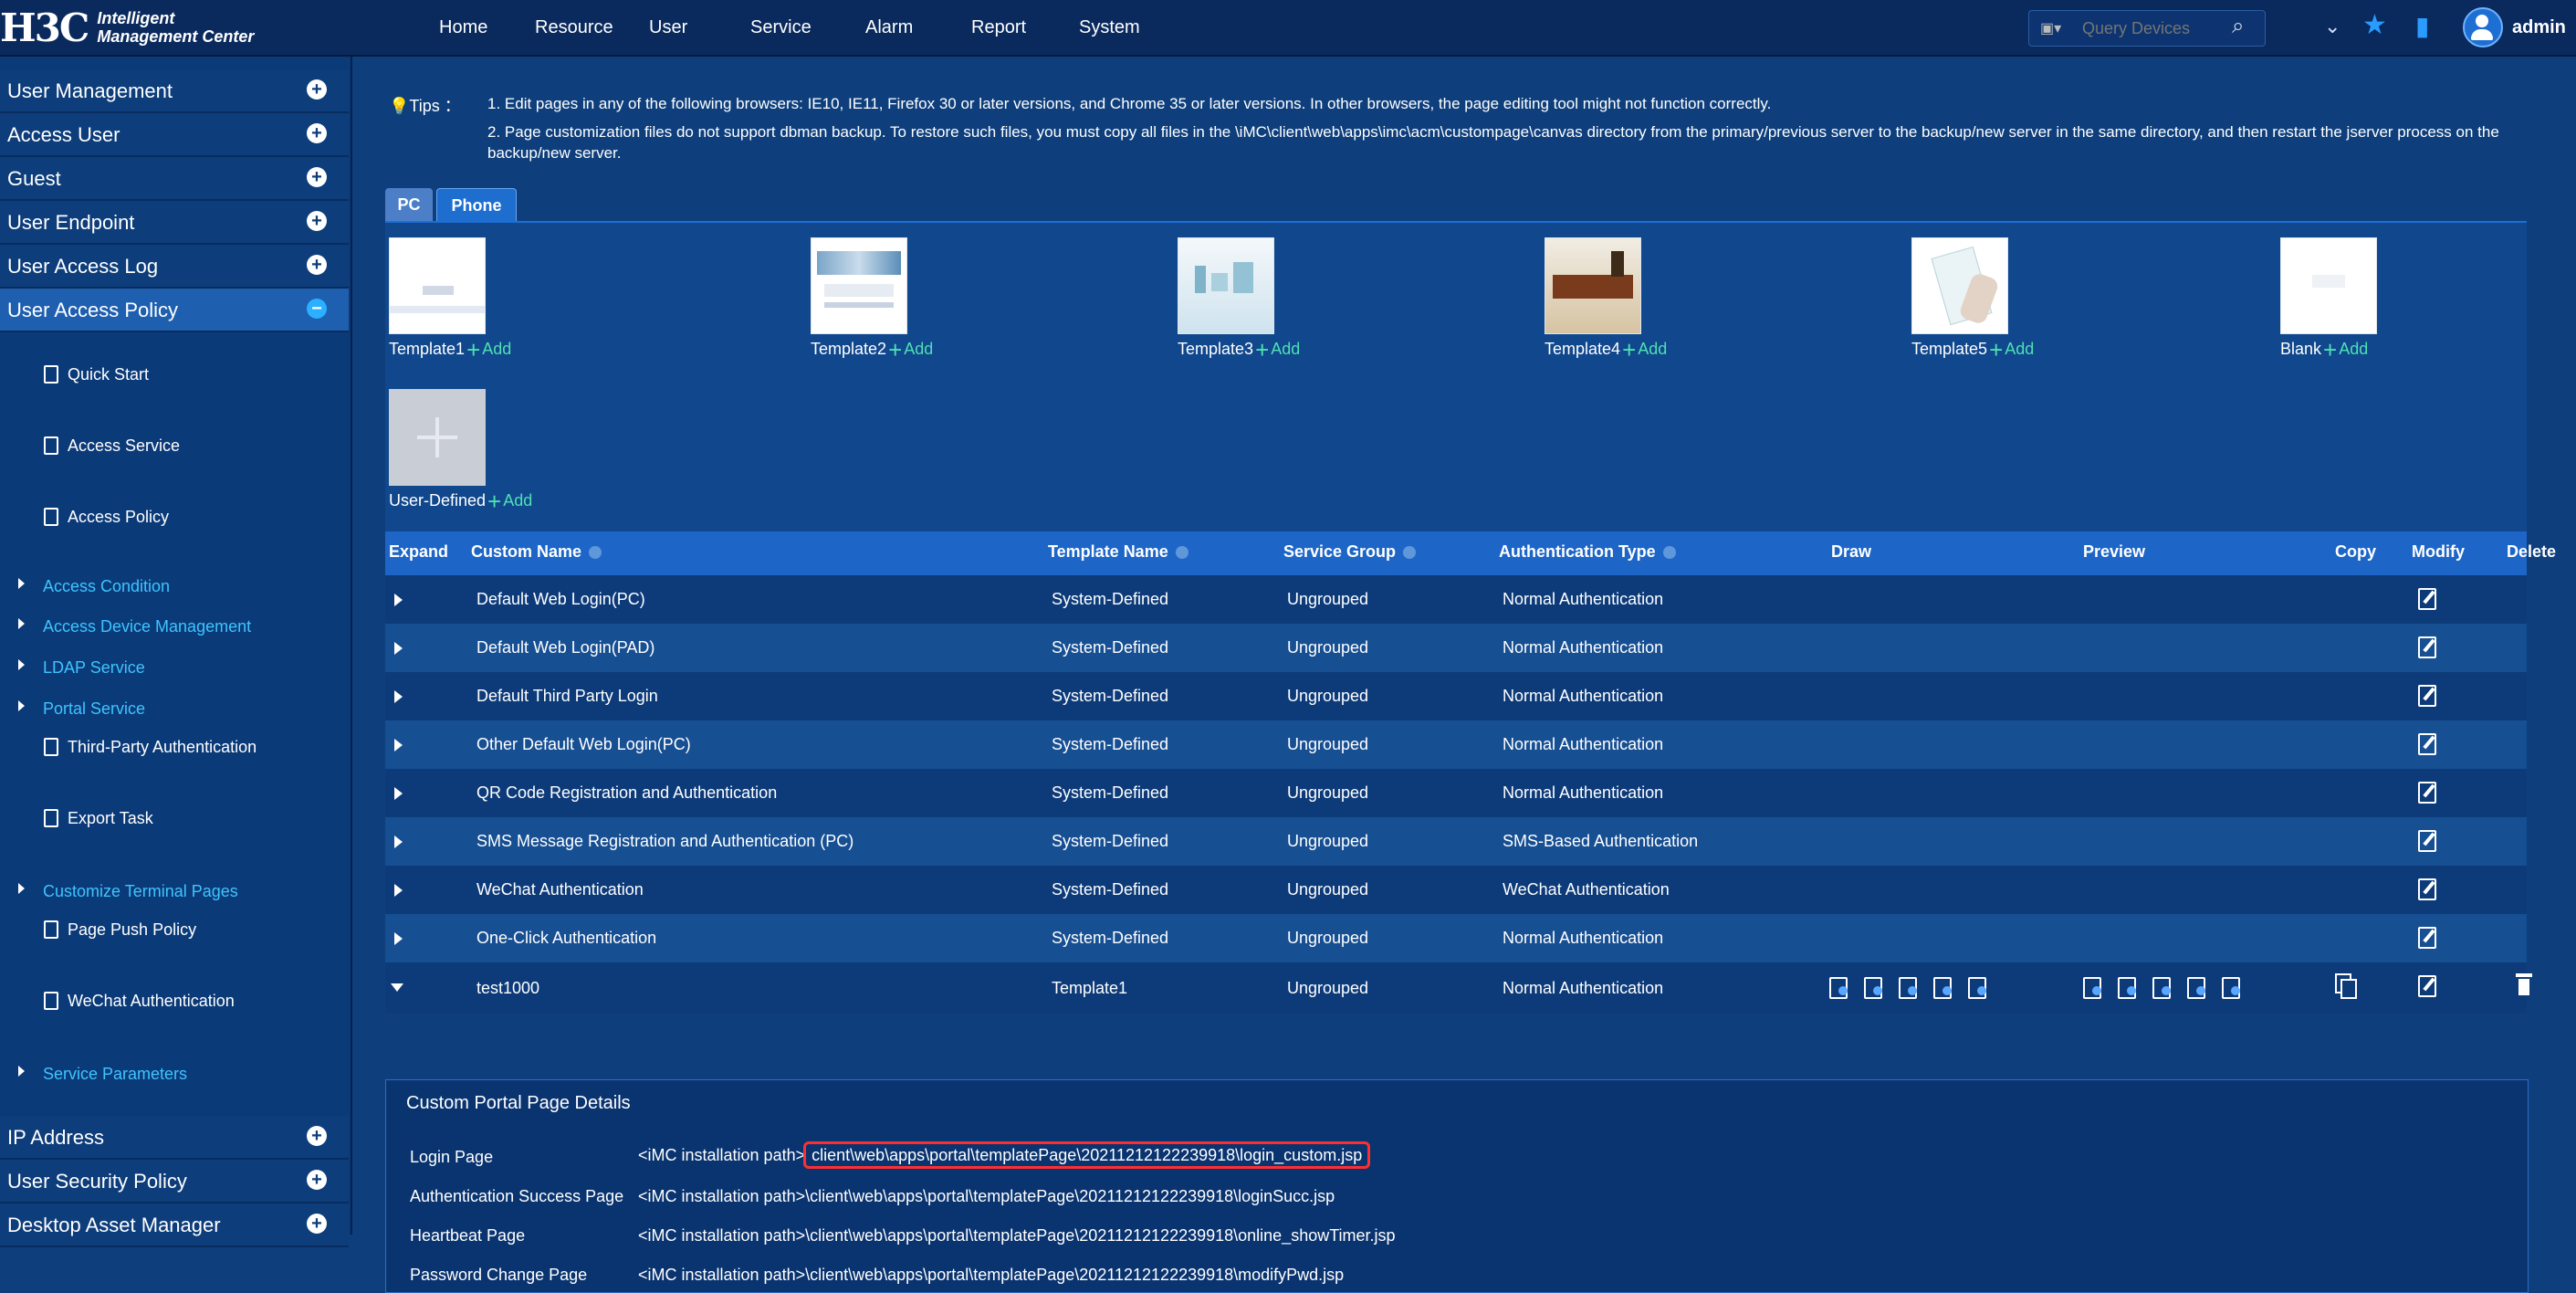  Describe the element at coordinates (1907, 987) in the screenshot. I see `draw-heartbeat-page-icon` at that location.